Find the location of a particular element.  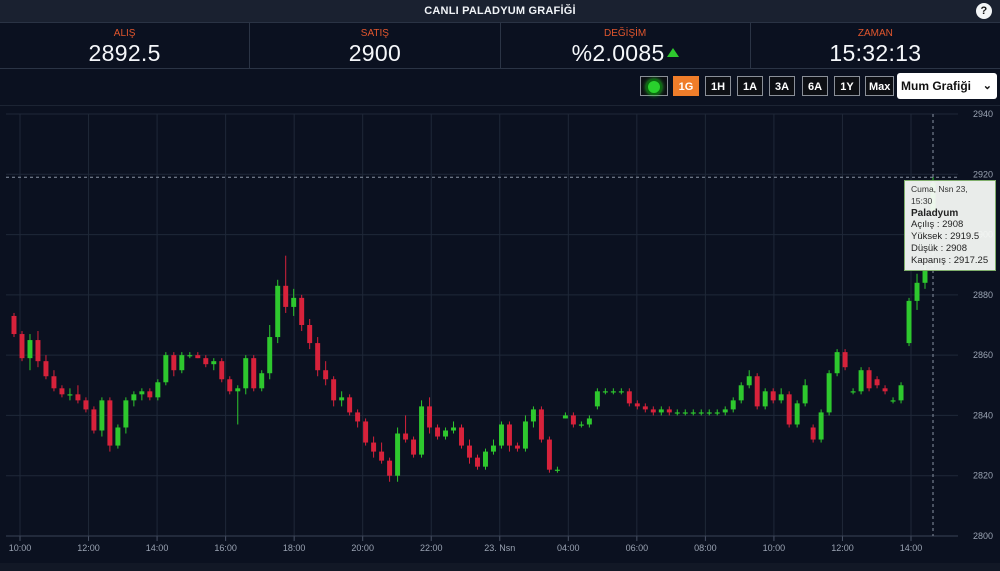

x-tick-label: 23. Nsn is located at coordinates (499, 548).